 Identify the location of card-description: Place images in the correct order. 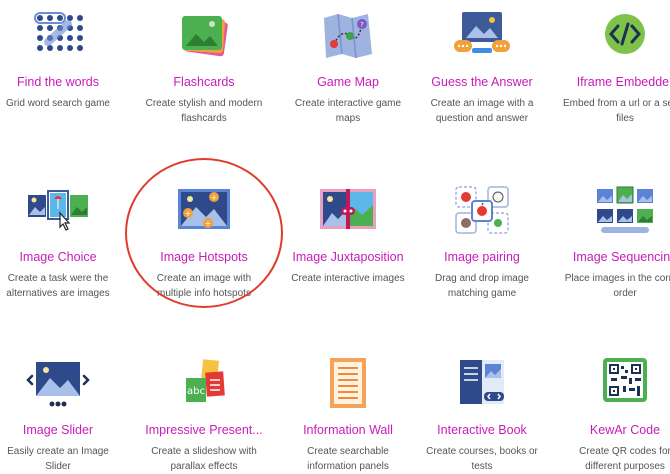
(617, 286).